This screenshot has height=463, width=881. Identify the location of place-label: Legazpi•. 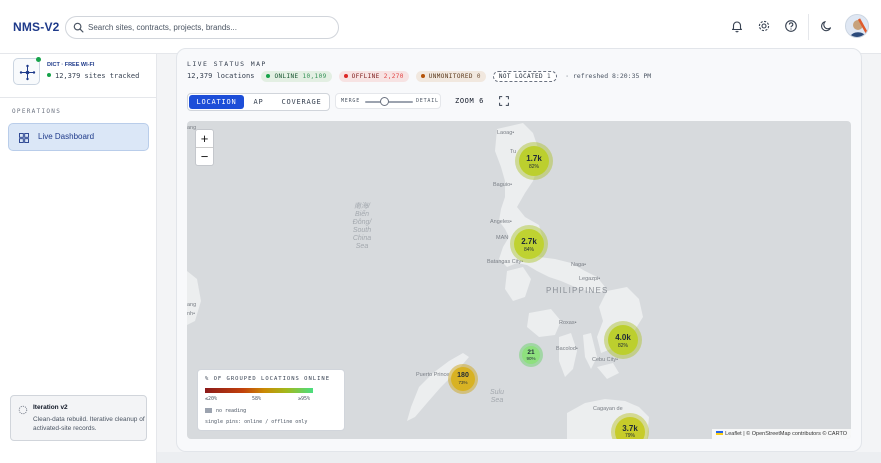
(590, 279).